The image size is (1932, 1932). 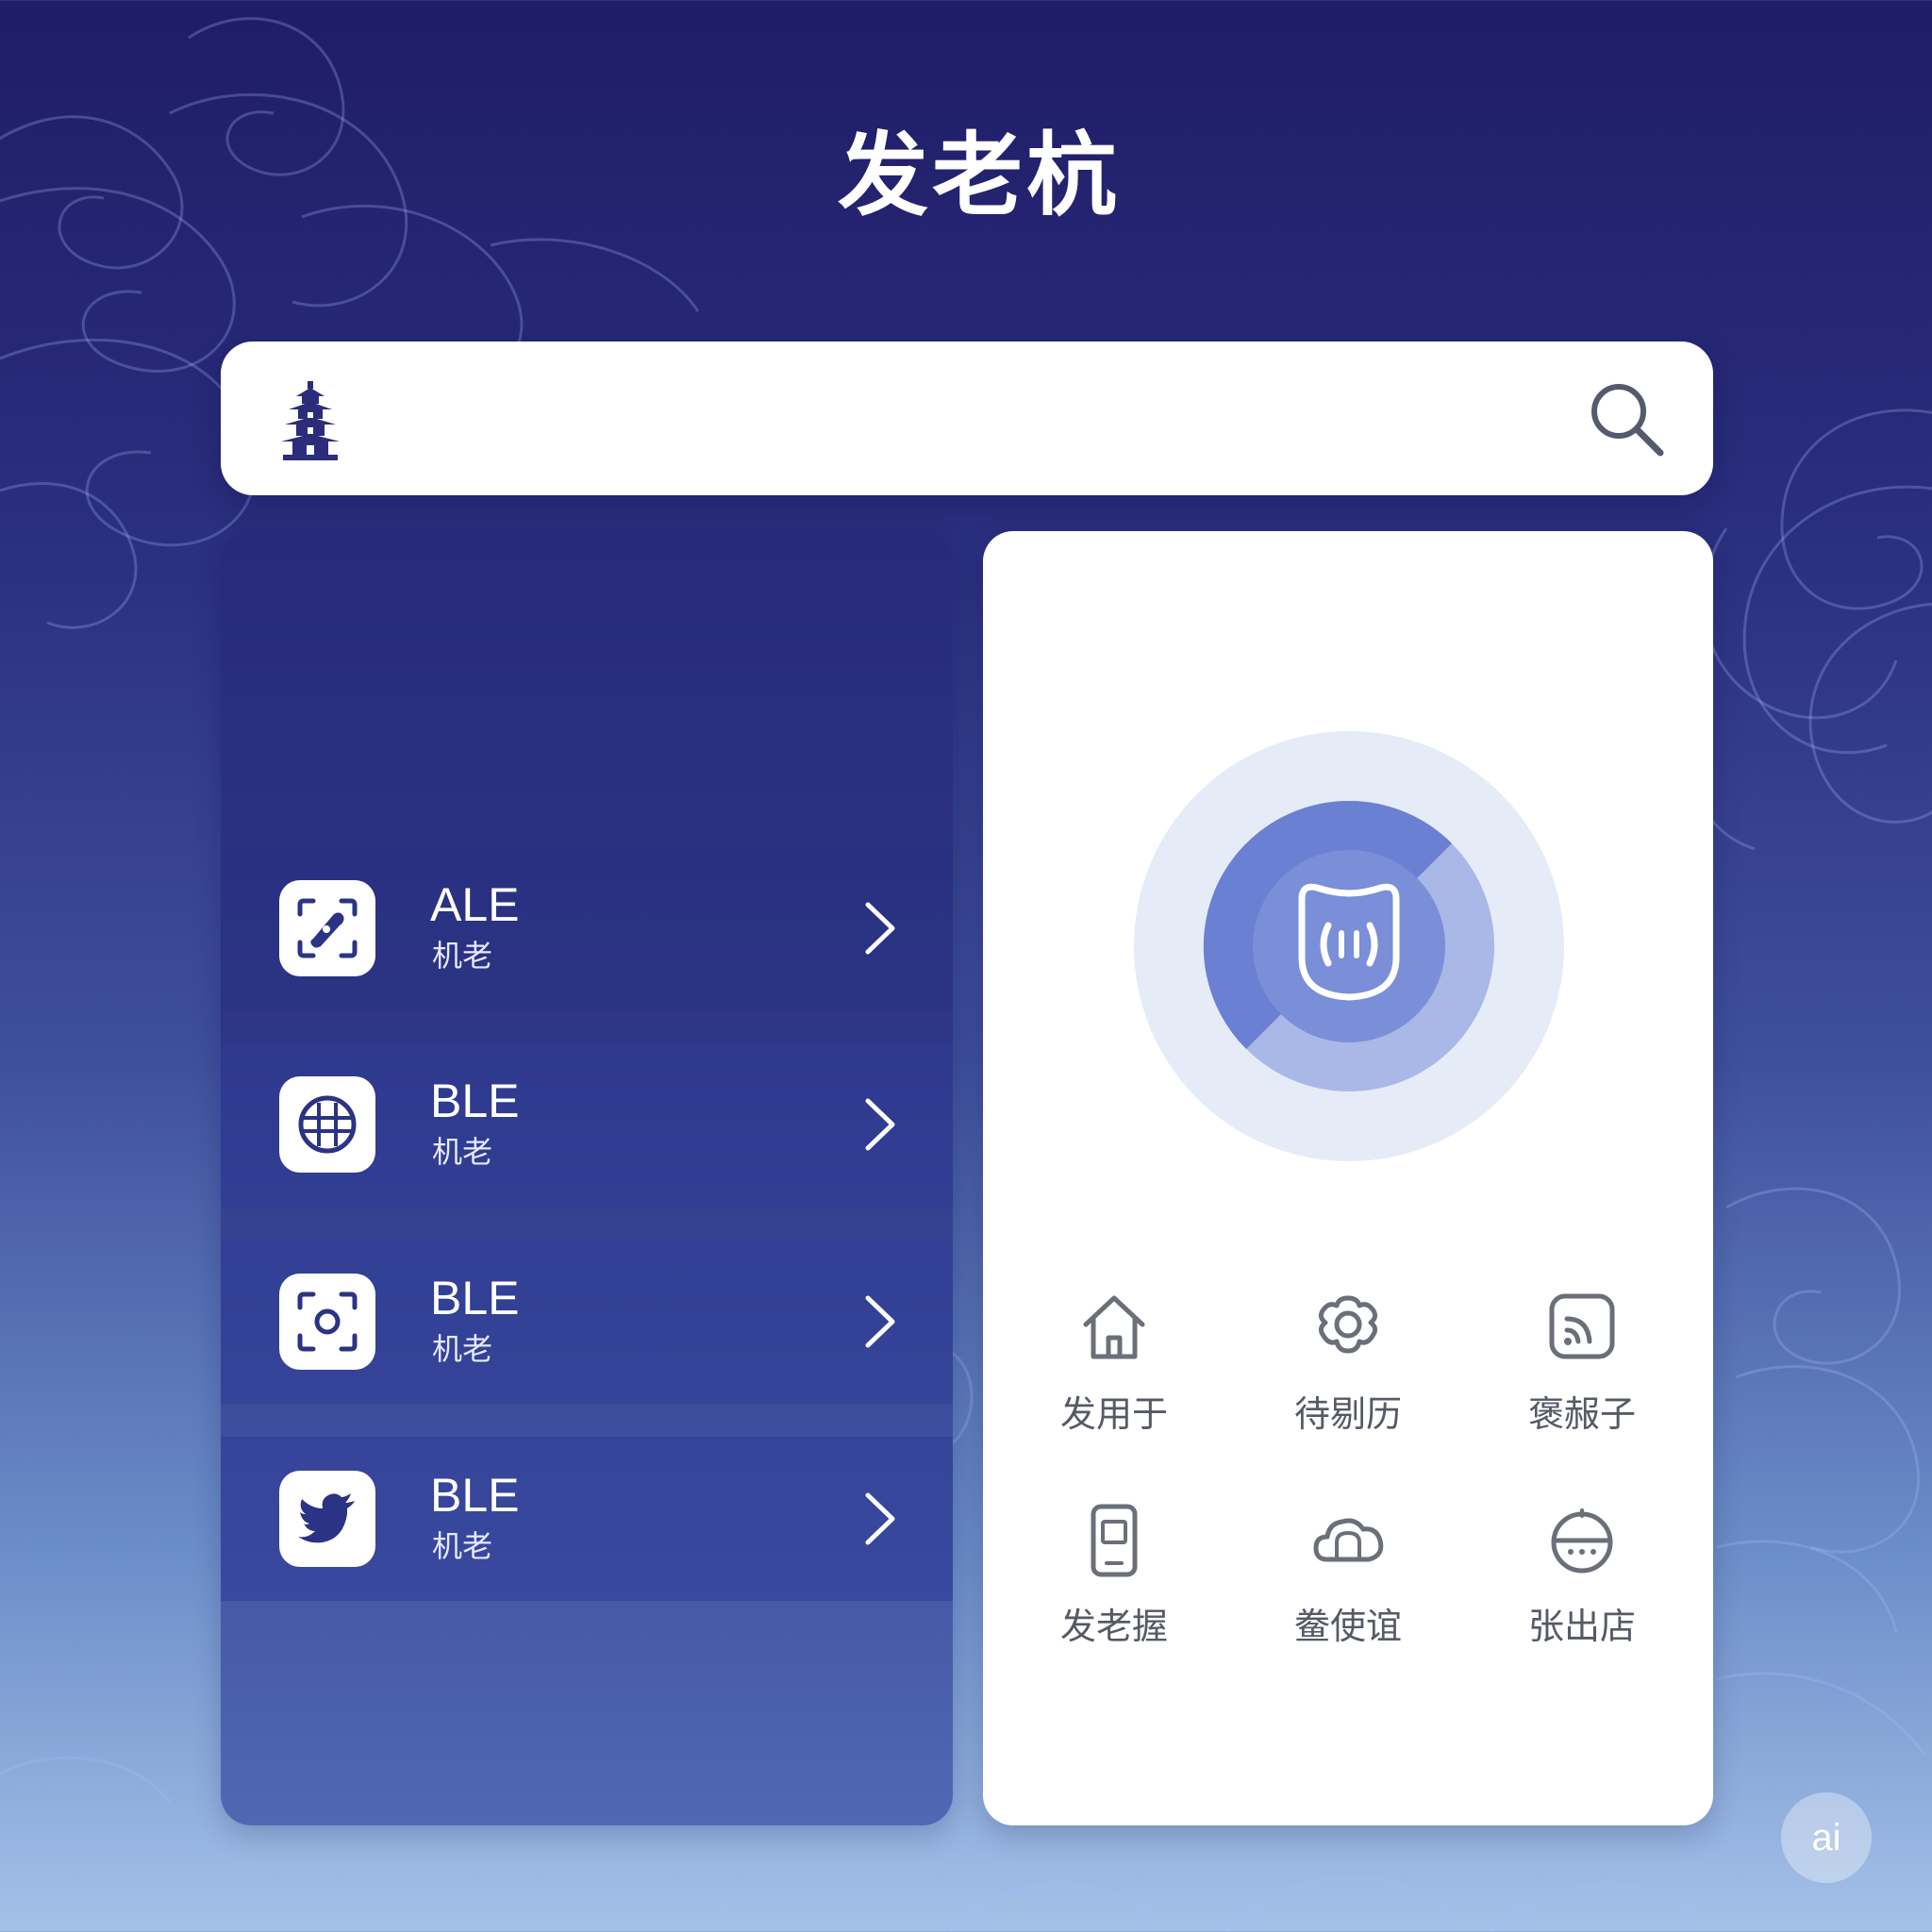 I want to click on feature-item: 发老握, so click(x=1114, y=1597).